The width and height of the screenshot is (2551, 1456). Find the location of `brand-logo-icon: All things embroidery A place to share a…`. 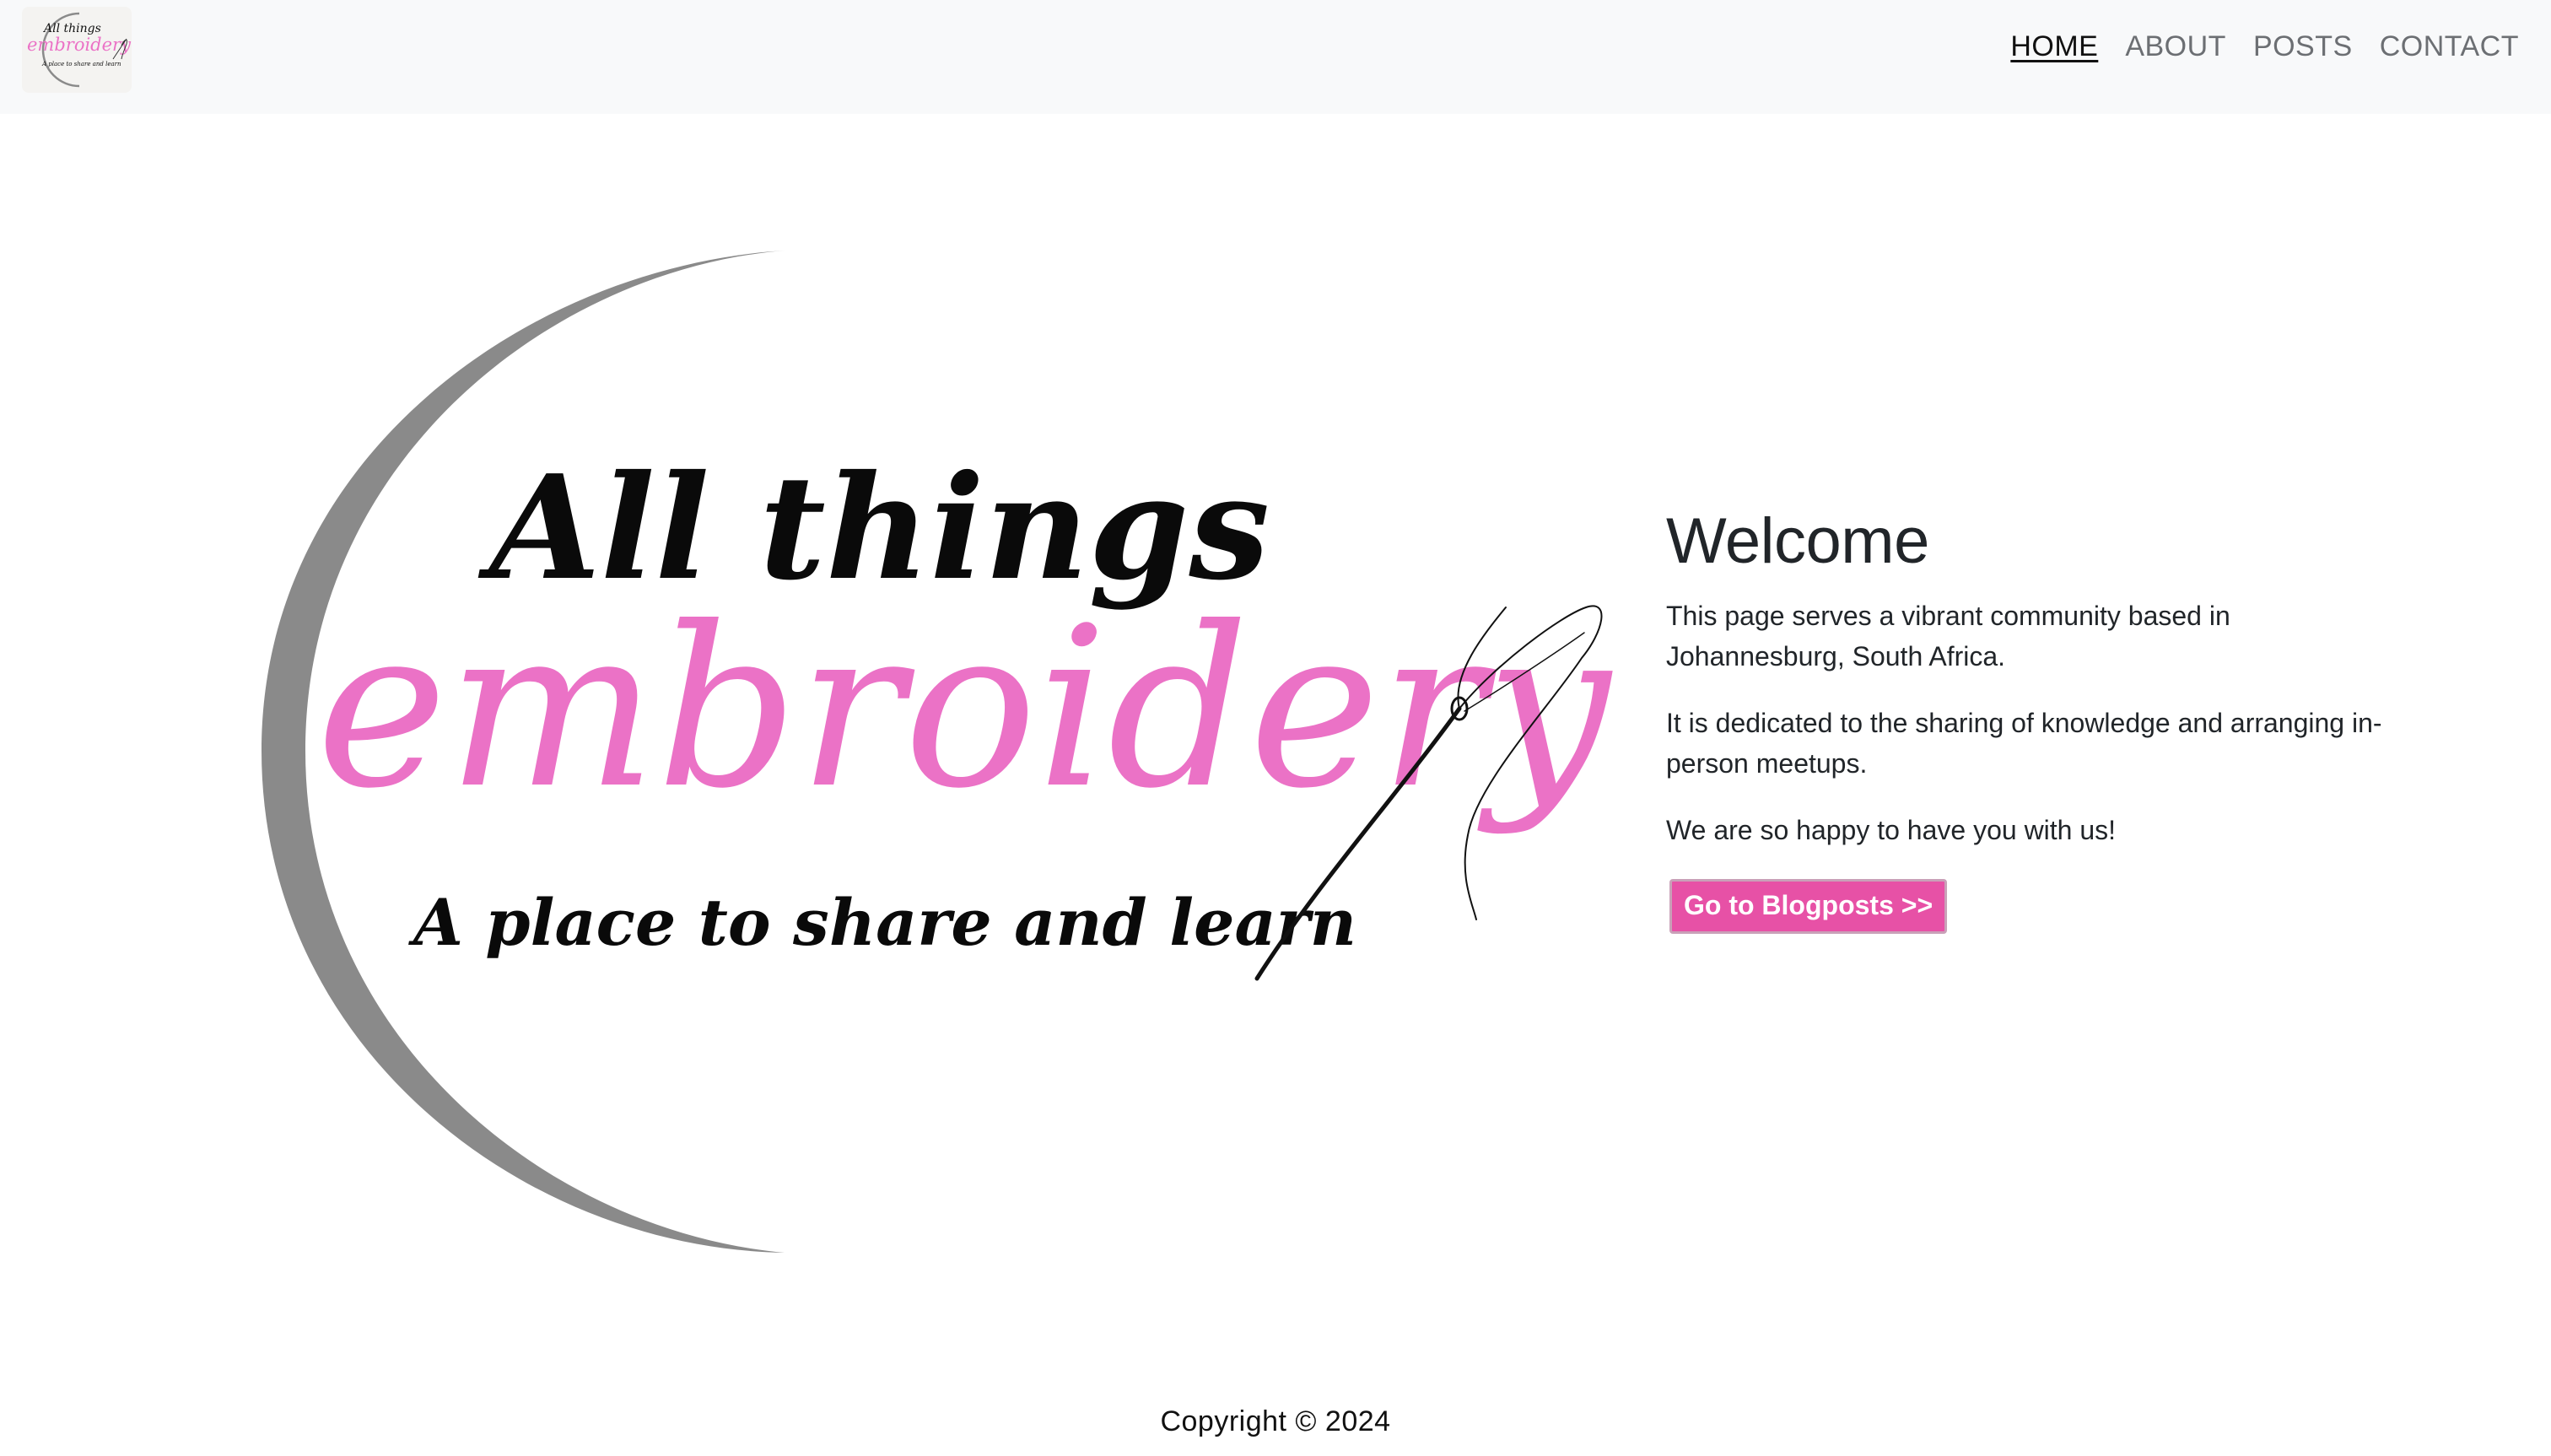

brand-logo-icon: All things embroidery A place to share a… is located at coordinates (79, 50).